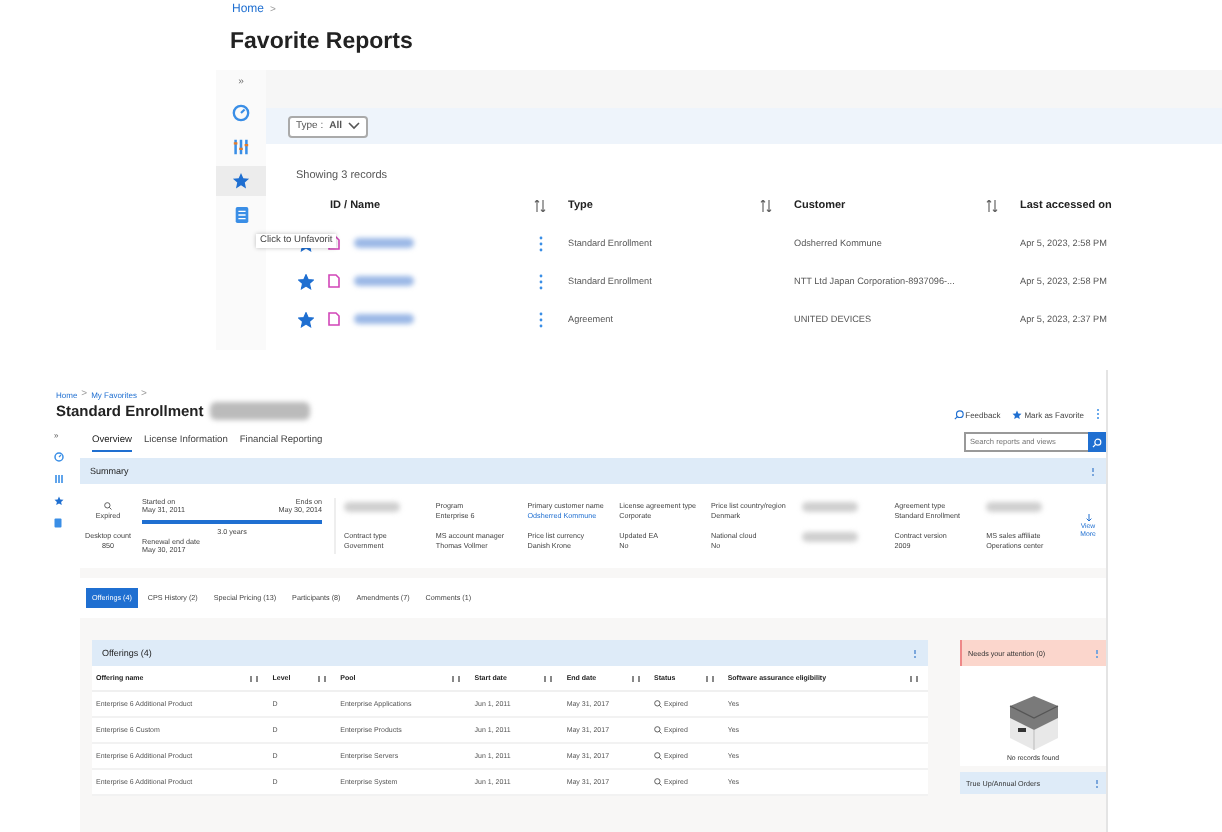 The height and width of the screenshot is (832, 1222). I want to click on search-button, so click(1097, 442).